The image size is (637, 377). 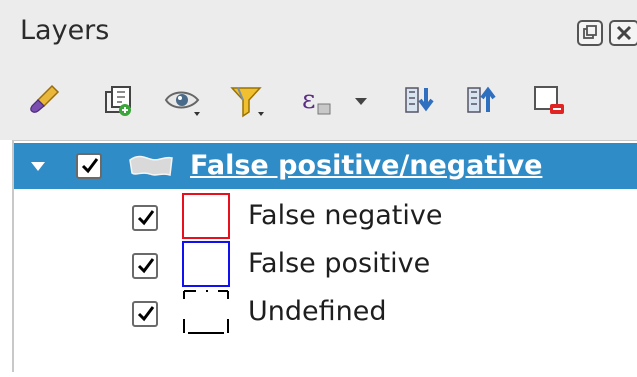 I want to click on add-group-icon, so click(x=119, y=101).